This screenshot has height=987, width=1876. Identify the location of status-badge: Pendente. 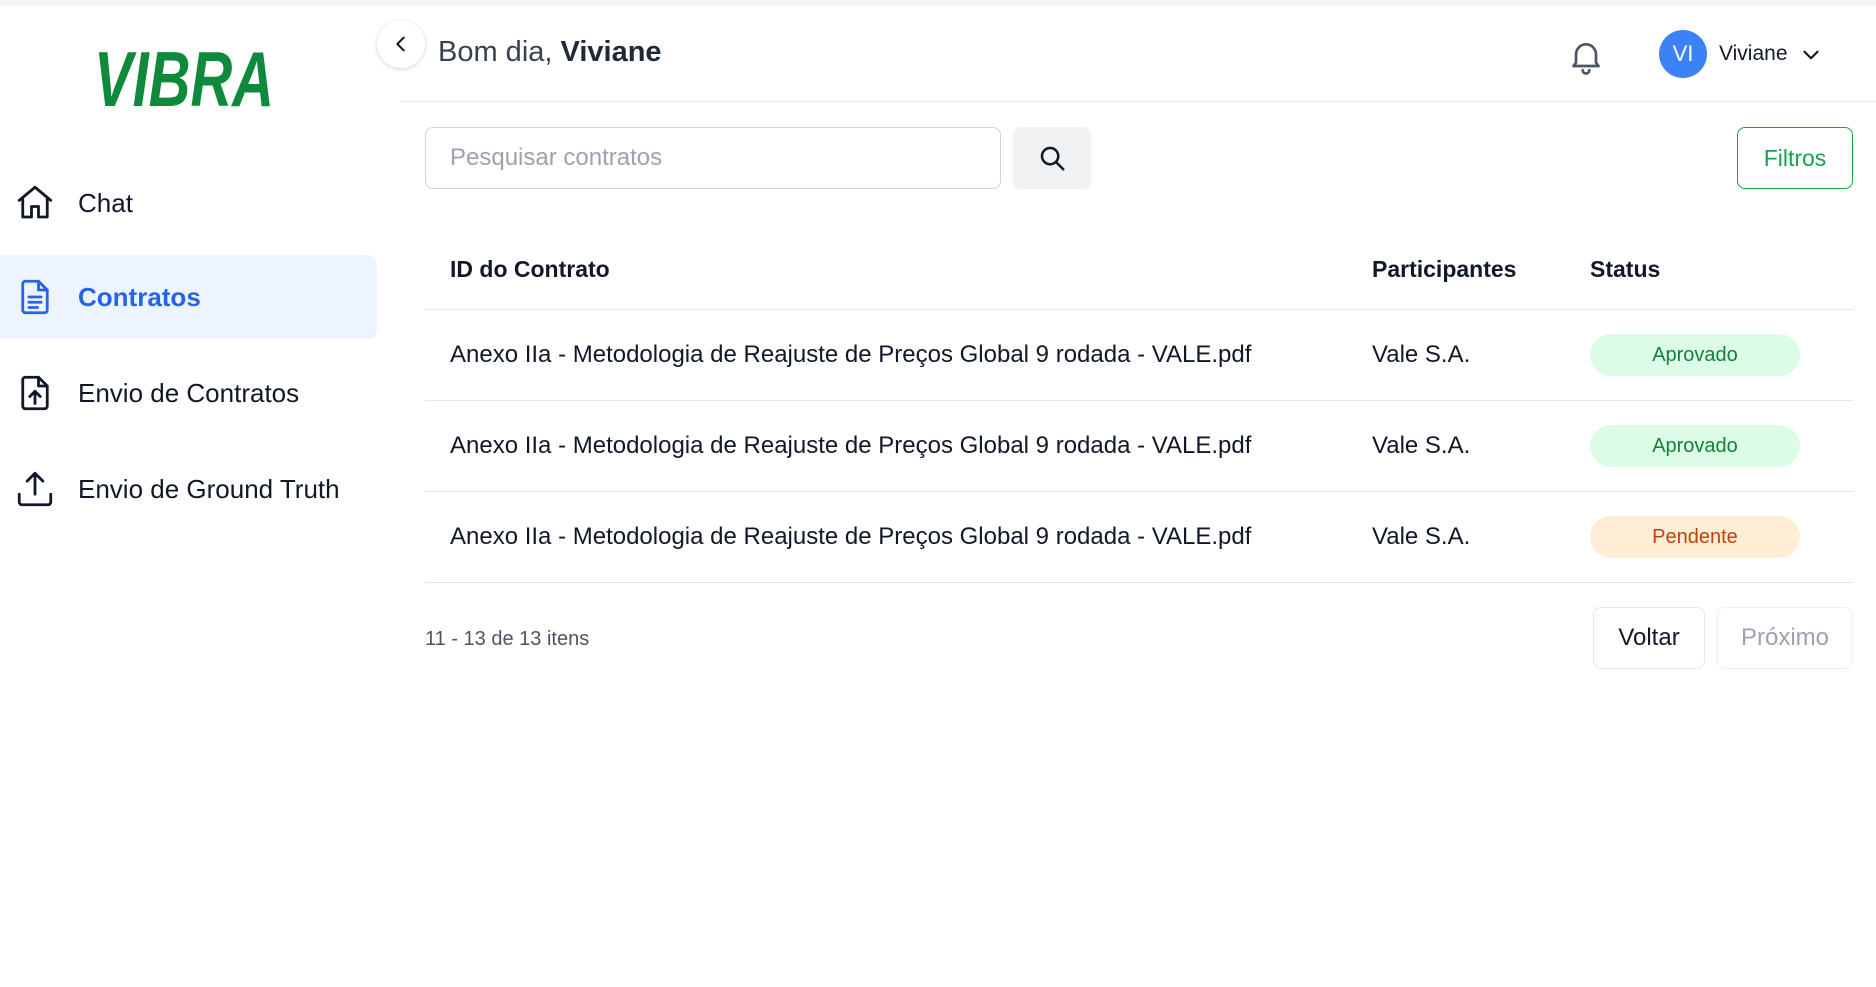
(1695, 537).